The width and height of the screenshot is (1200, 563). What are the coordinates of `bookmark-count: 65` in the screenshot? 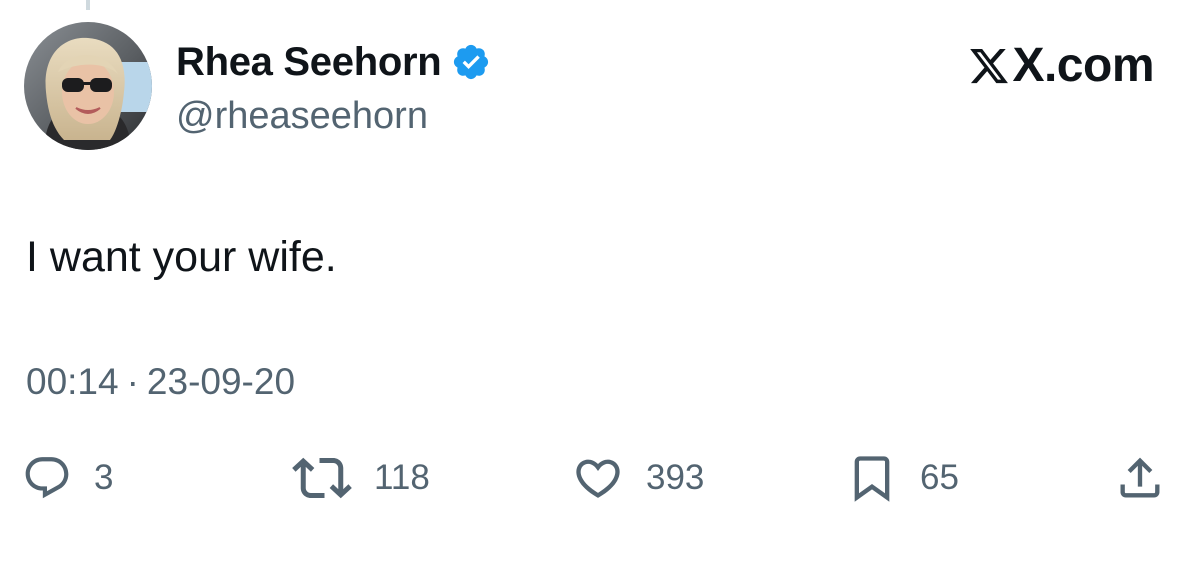 It's located at (939, 477).